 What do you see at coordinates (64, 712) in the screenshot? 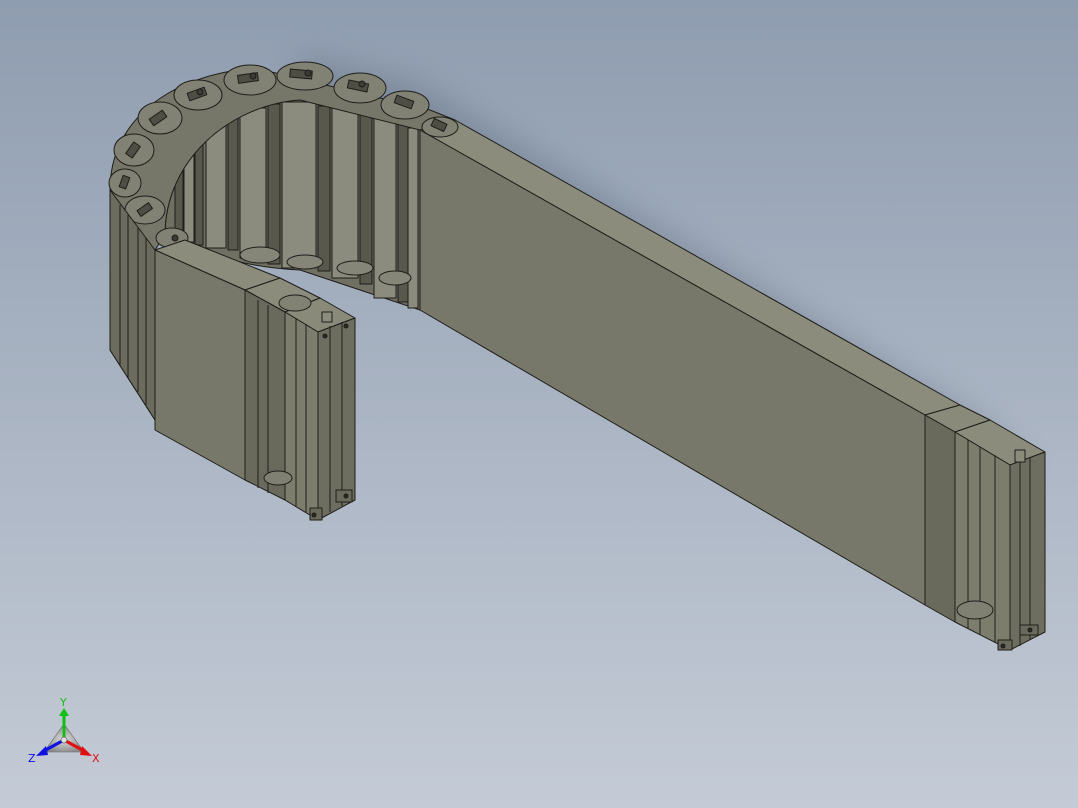
I see `y-axis-arrow` at bounding box center [64, 712].